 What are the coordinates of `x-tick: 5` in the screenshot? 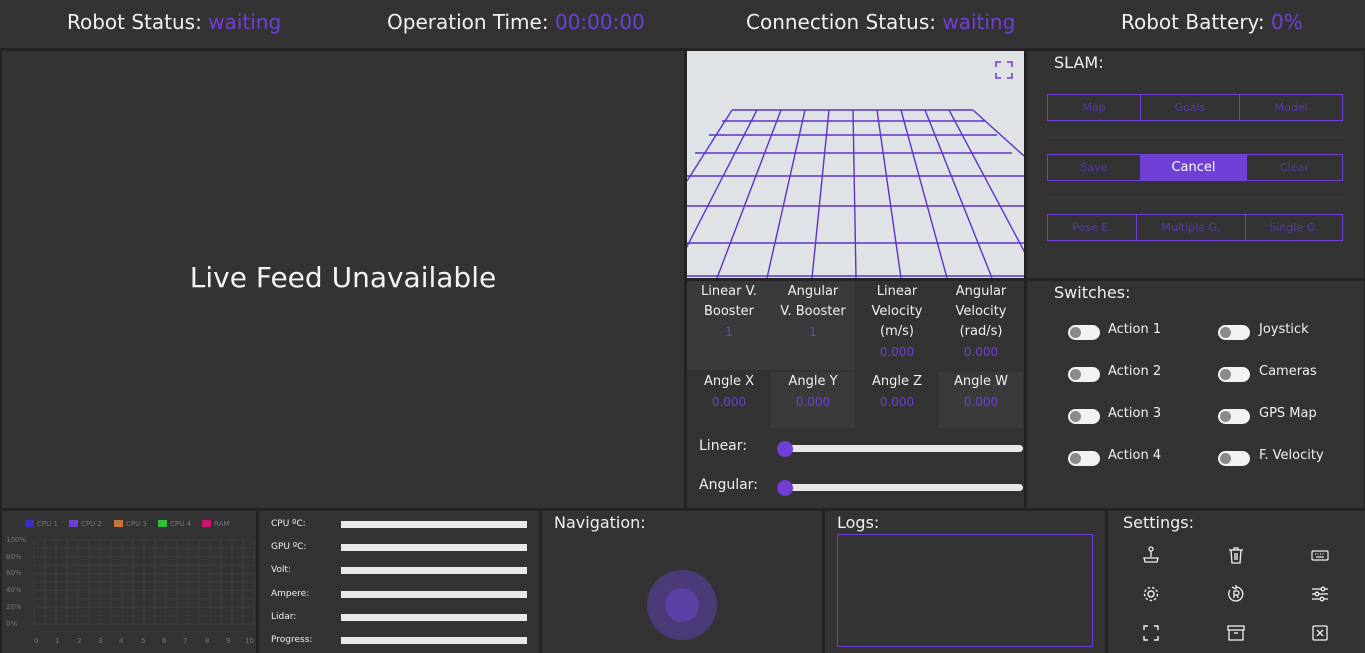 It's located at (143, 641).